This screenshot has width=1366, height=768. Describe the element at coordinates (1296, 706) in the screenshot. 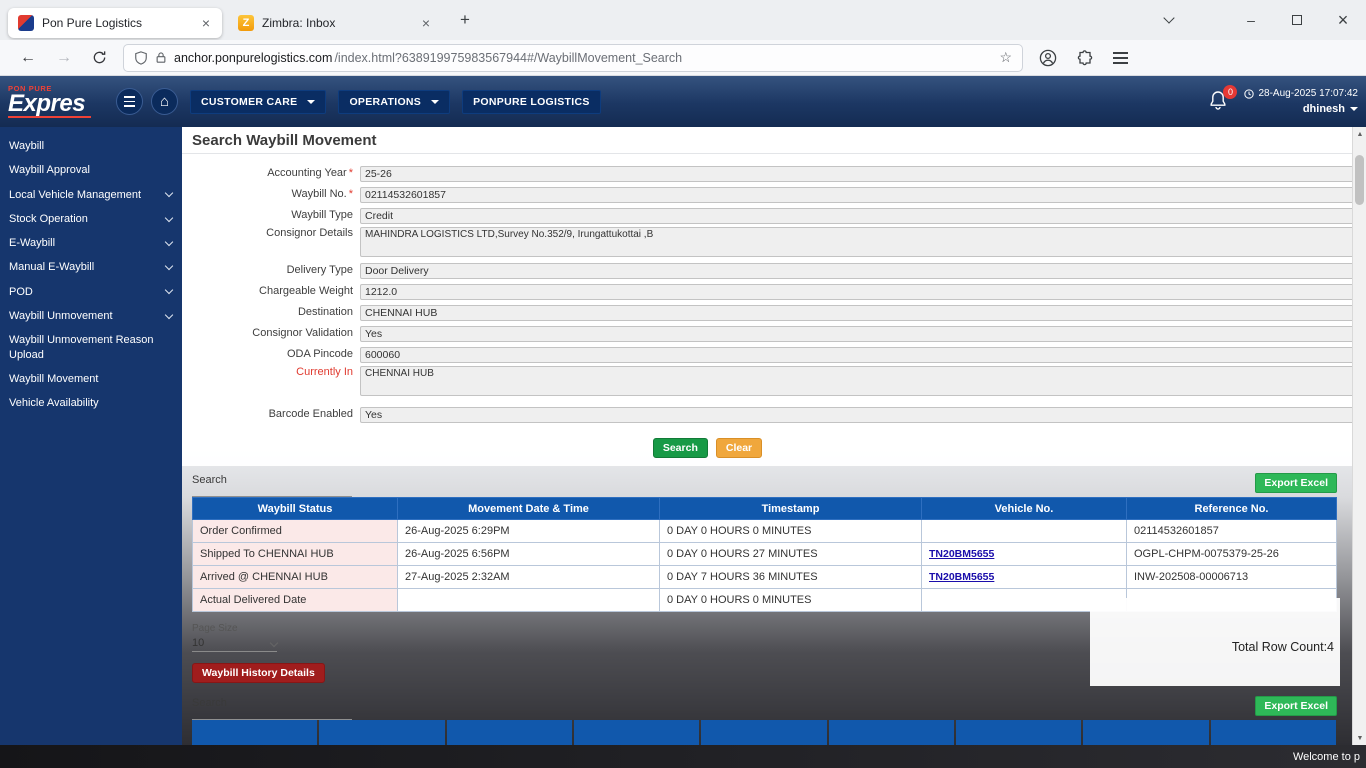

I see `history-export-excel-button: Export Excel` at that location.